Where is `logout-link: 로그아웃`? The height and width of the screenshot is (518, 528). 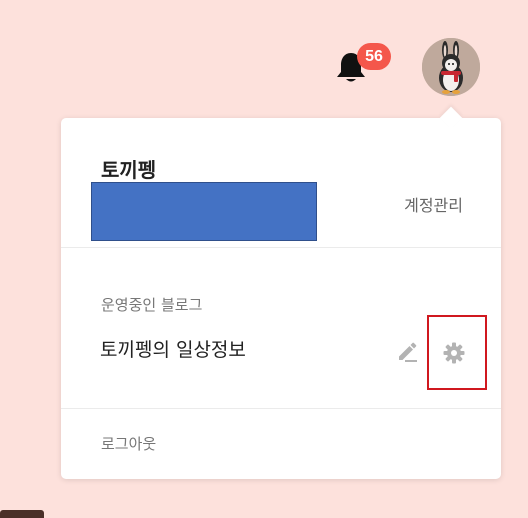
logout-link: 로그아웃 is located at coordinates (128, 443).